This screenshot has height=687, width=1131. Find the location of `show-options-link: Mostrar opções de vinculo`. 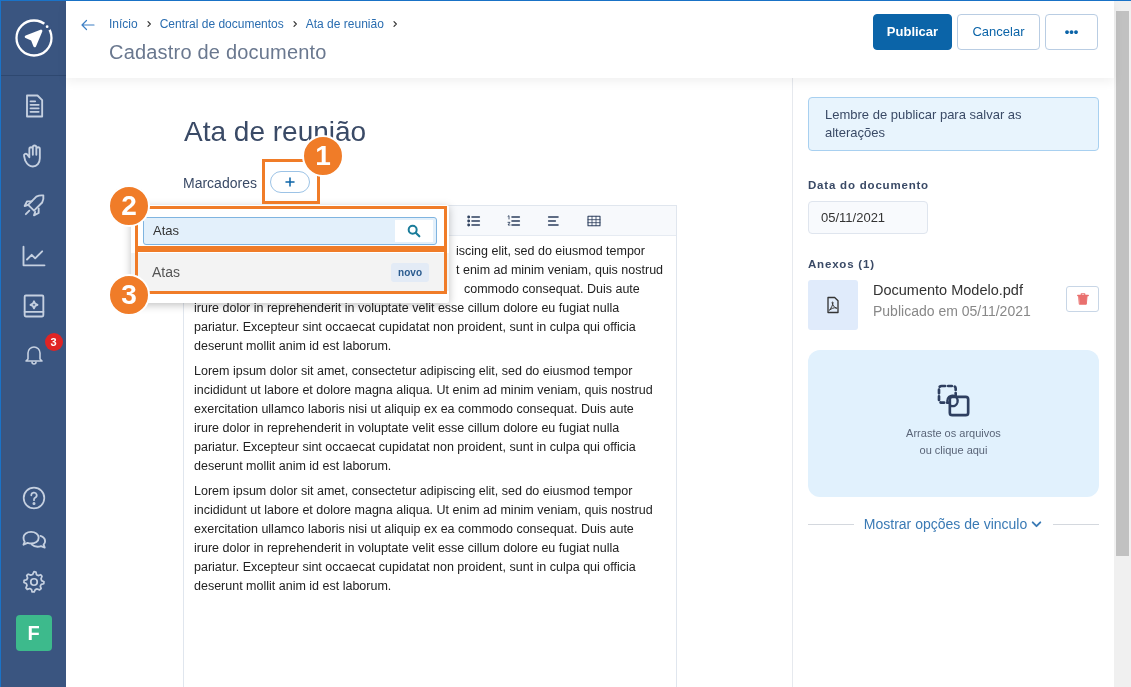

show-options-link: Mostrar opções de vinculo is located at coordinates (953, 524).